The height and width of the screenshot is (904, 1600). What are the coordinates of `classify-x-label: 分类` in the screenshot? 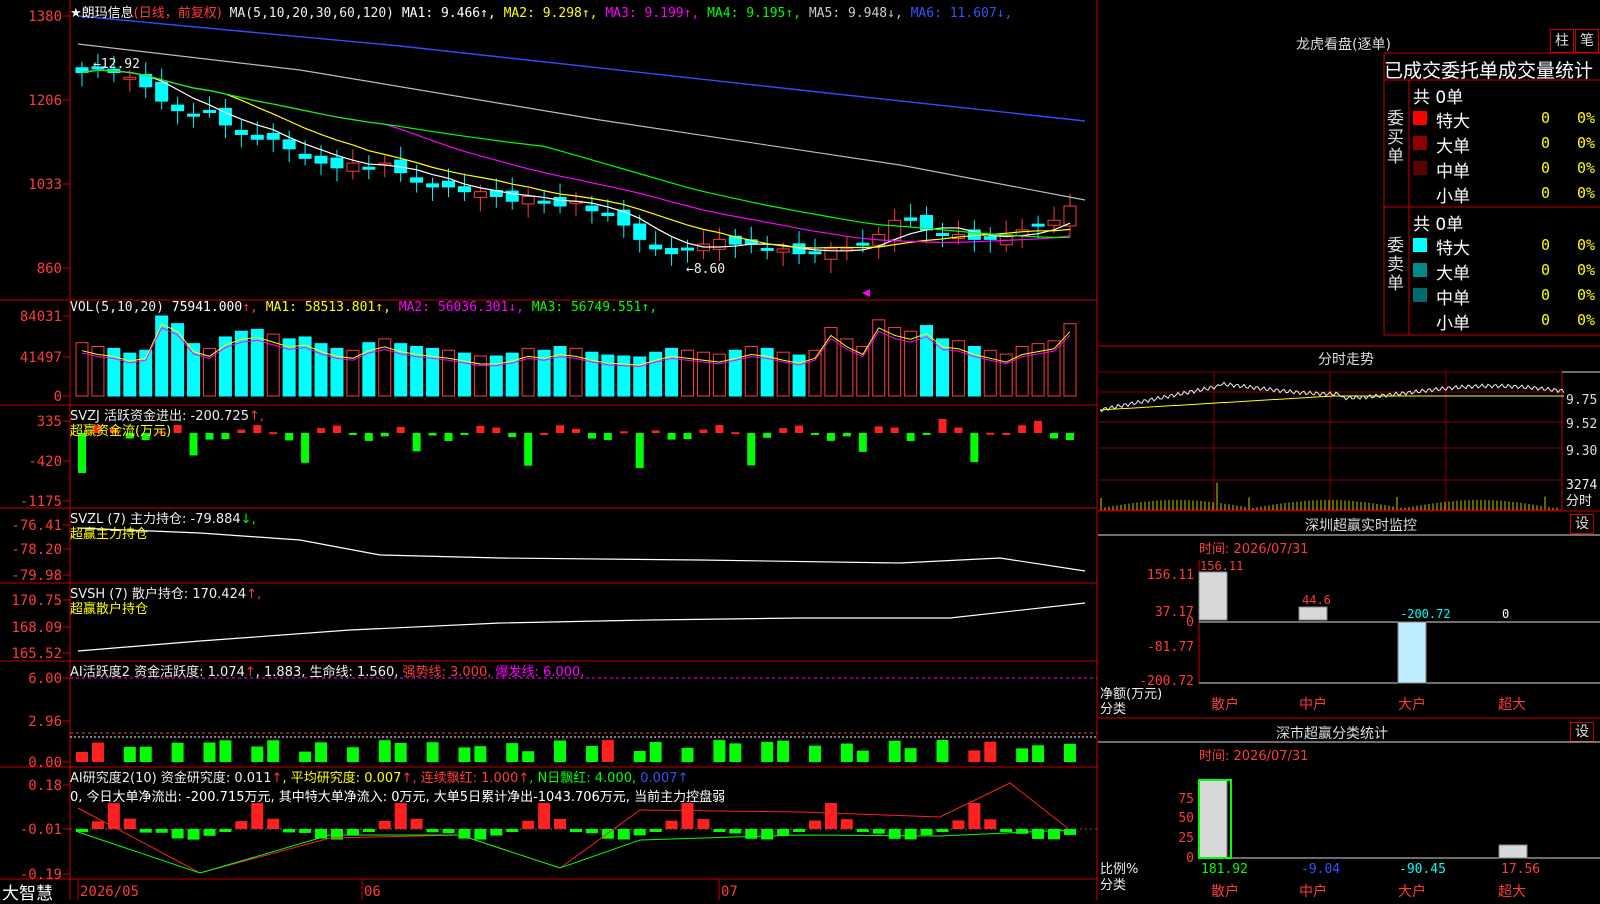 It's located at (1113, 885).